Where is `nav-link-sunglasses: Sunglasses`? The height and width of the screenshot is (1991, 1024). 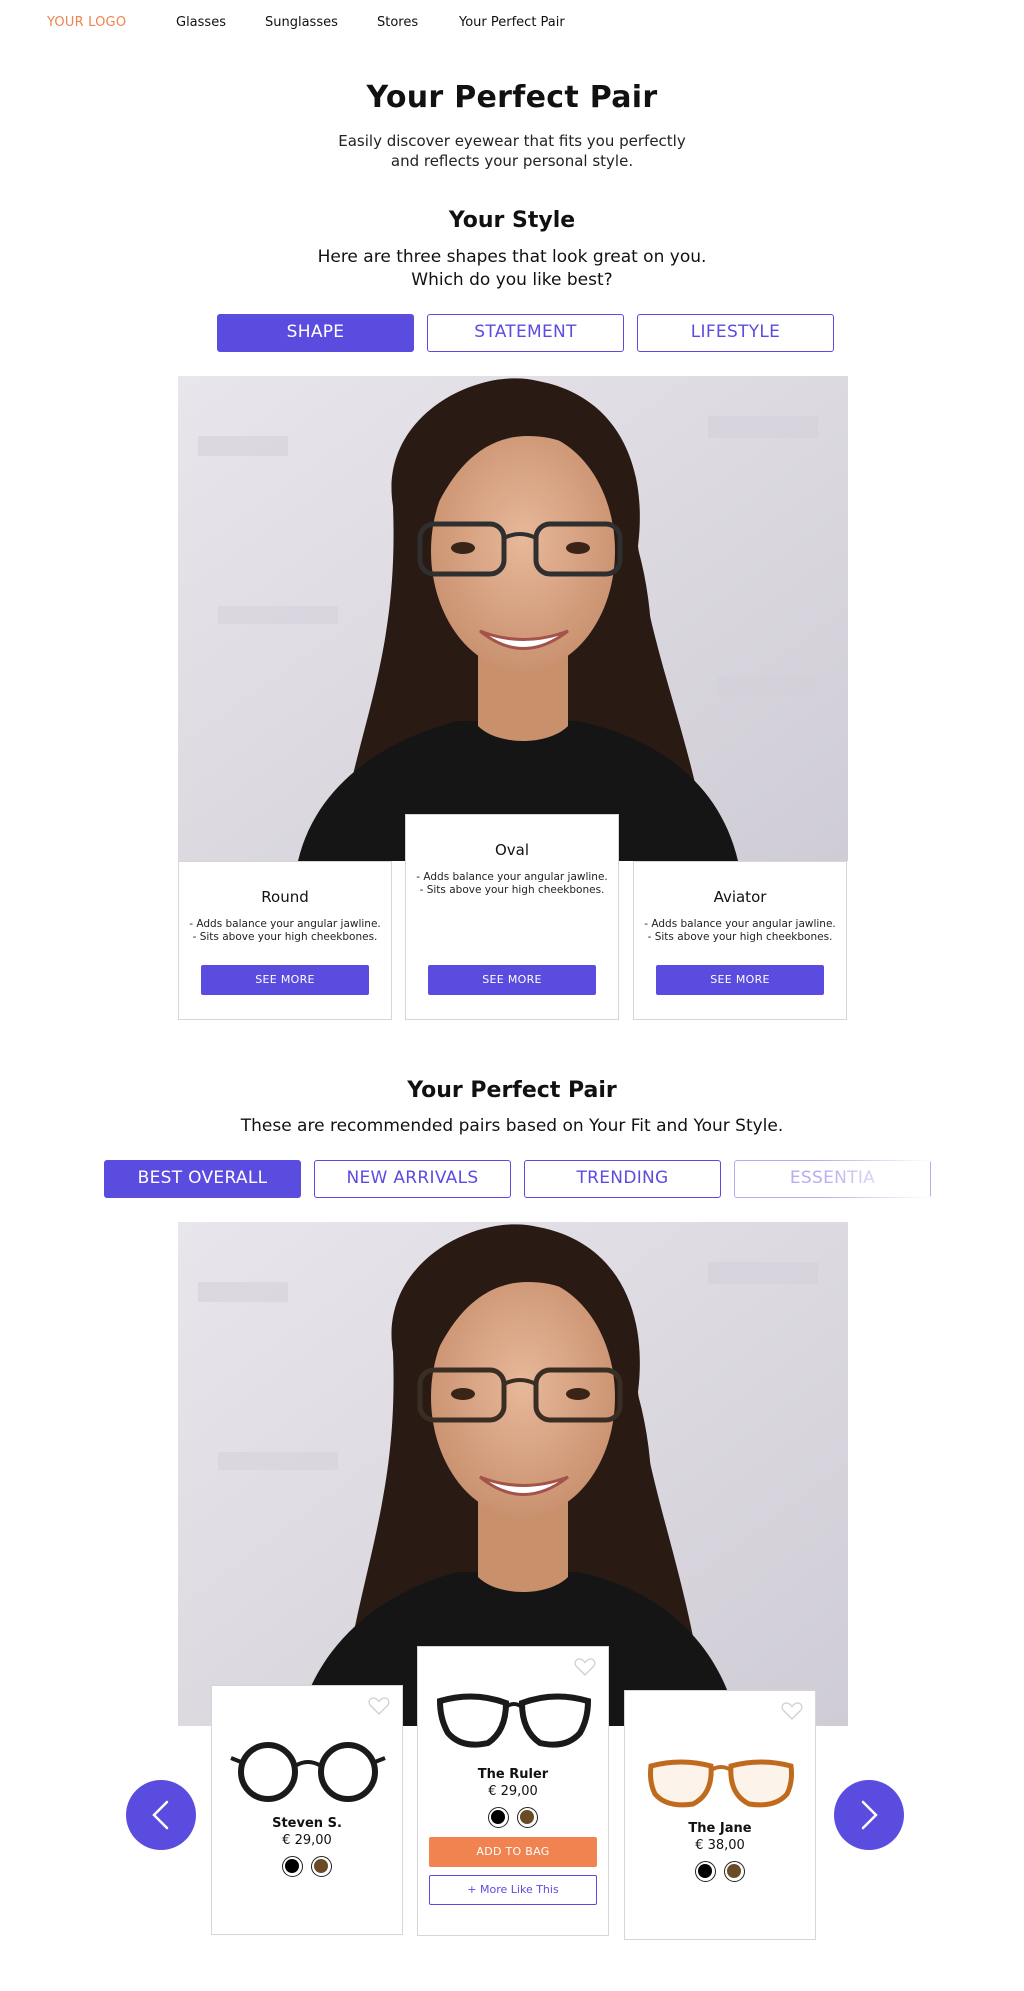
nav-link-sunglasses: Sunglasses is located at coordinates (301, 22).